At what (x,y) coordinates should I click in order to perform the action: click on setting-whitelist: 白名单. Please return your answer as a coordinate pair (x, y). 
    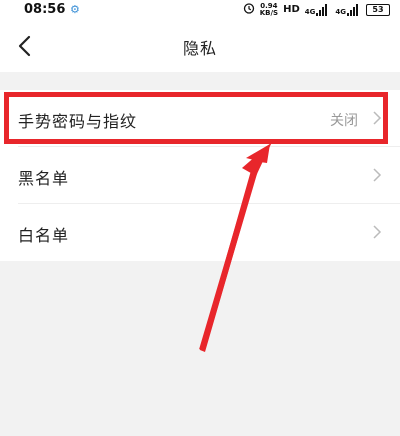
    Looking at the image, I should click on (200, 232).